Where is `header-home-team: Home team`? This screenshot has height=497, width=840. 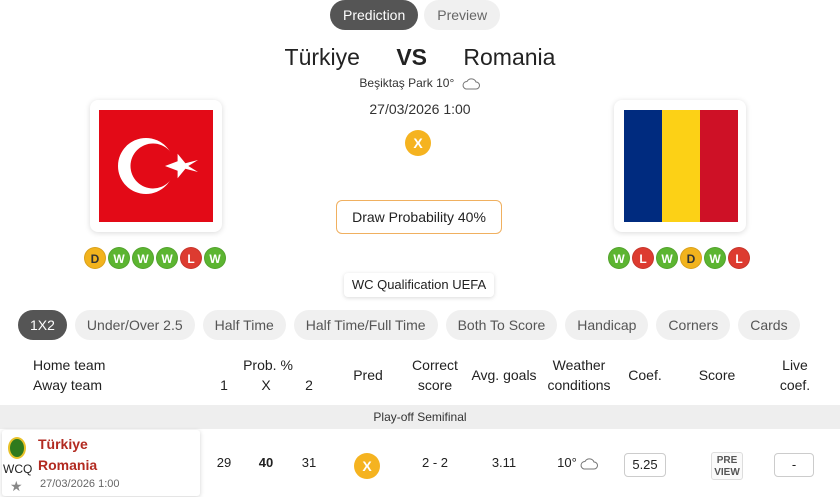
header-home-team: Home team is located at coordinates (69, 365).